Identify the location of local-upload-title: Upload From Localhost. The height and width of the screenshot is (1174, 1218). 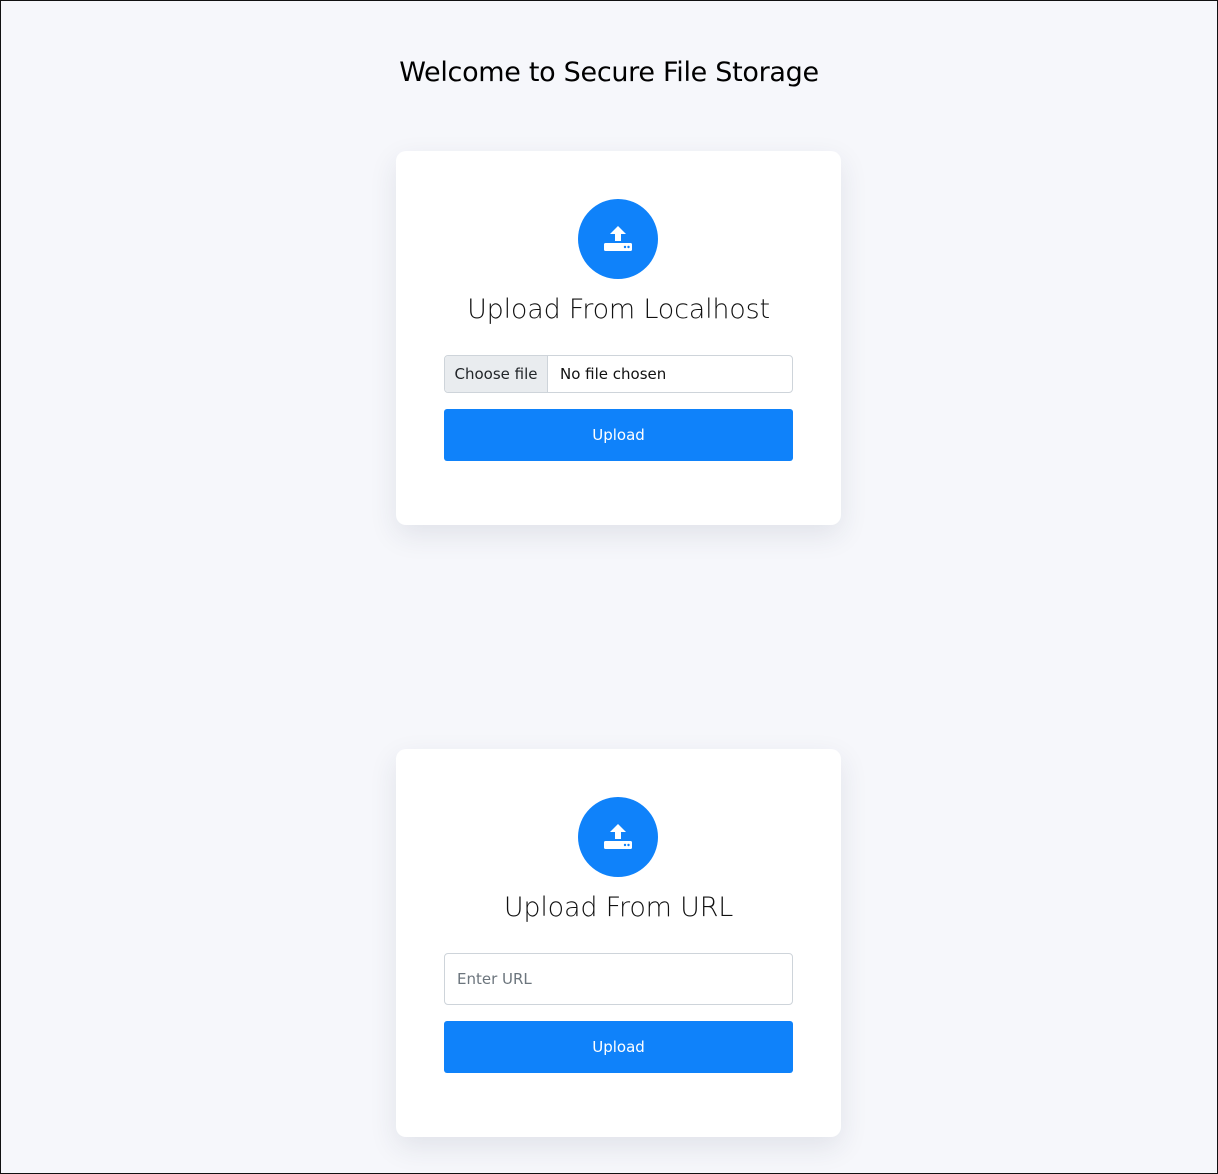
(618, 309).